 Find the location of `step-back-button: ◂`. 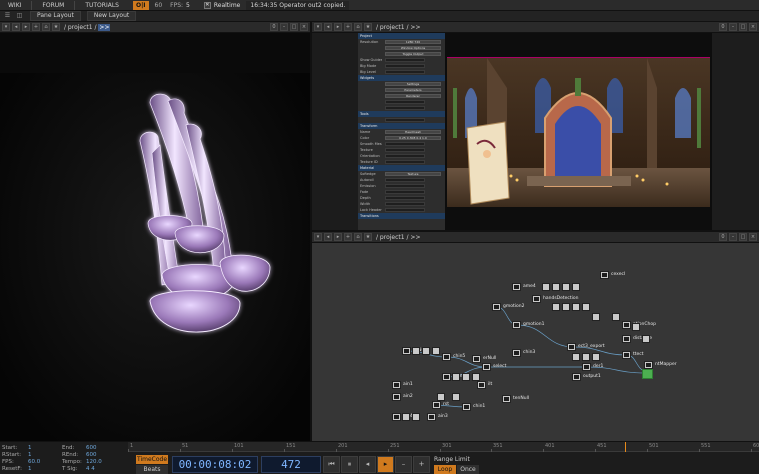

step-back-button: ◂ is located at coordinates (367, 464).